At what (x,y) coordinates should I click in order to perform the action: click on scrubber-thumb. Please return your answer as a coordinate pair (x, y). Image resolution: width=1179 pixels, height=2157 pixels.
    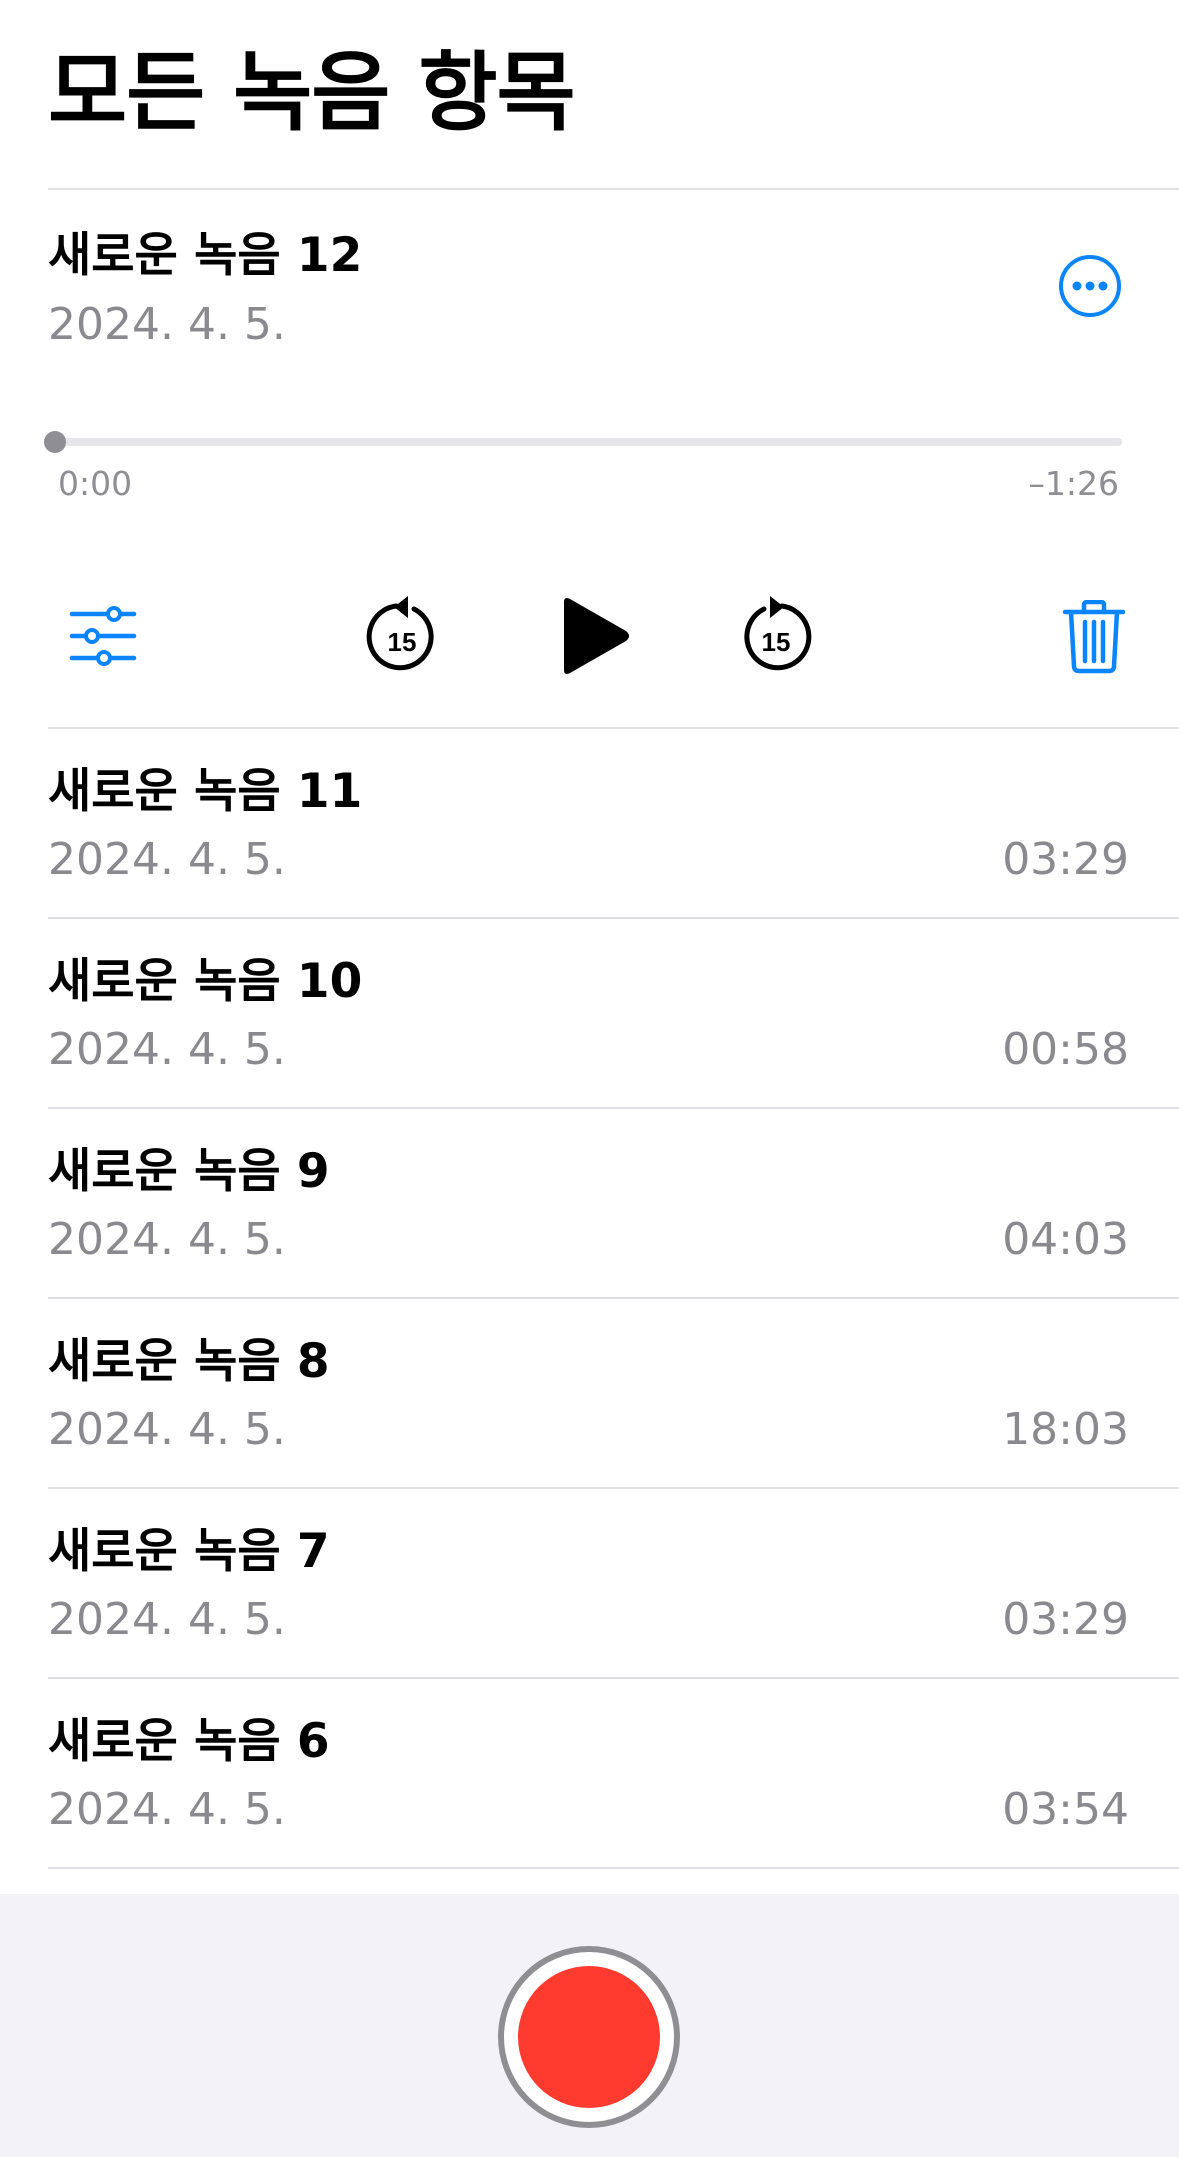
    Looking at the image, I should click on (55, 442).